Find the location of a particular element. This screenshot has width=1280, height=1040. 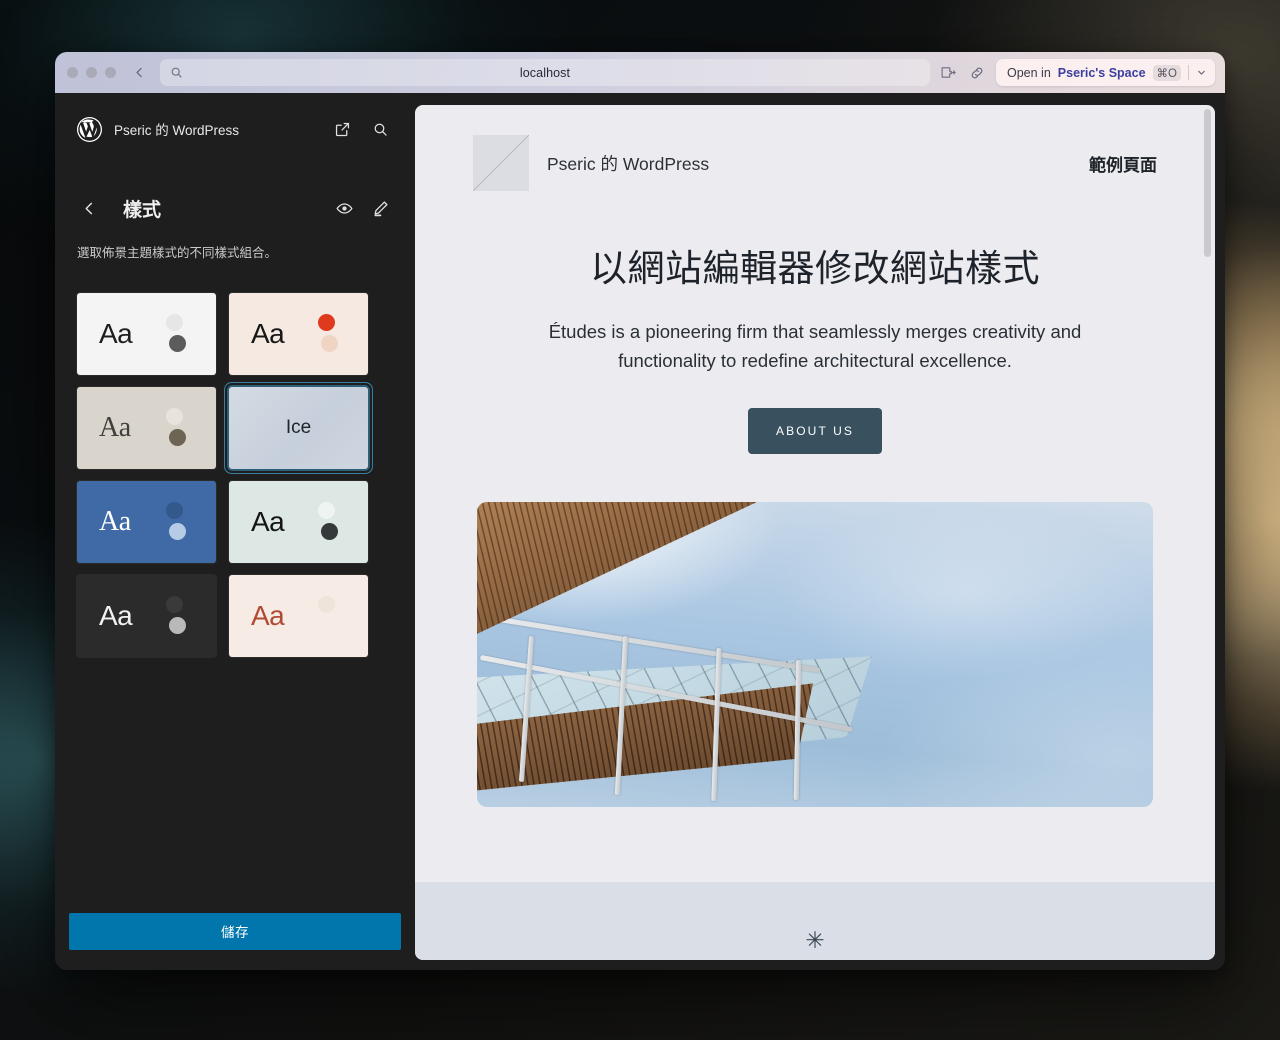

preview-site-footer: ✳ is located at coordinates (815, 921).